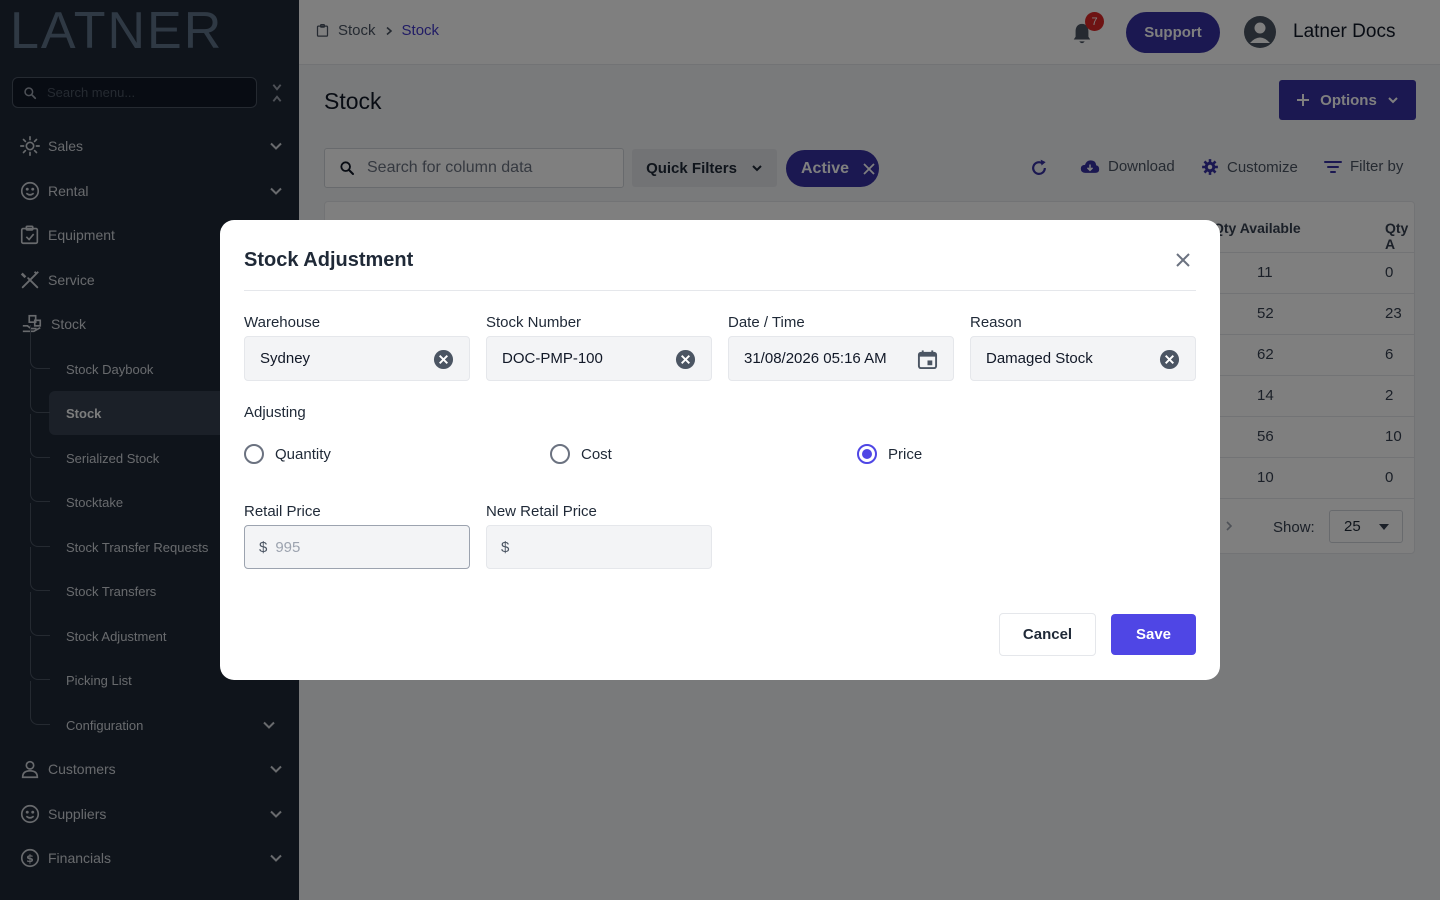 The height and width of the screenshot is (900, 1440). Describe the element at coordinates (602, 547) in the screenshot. I see `new-retail-price-input` at that location.